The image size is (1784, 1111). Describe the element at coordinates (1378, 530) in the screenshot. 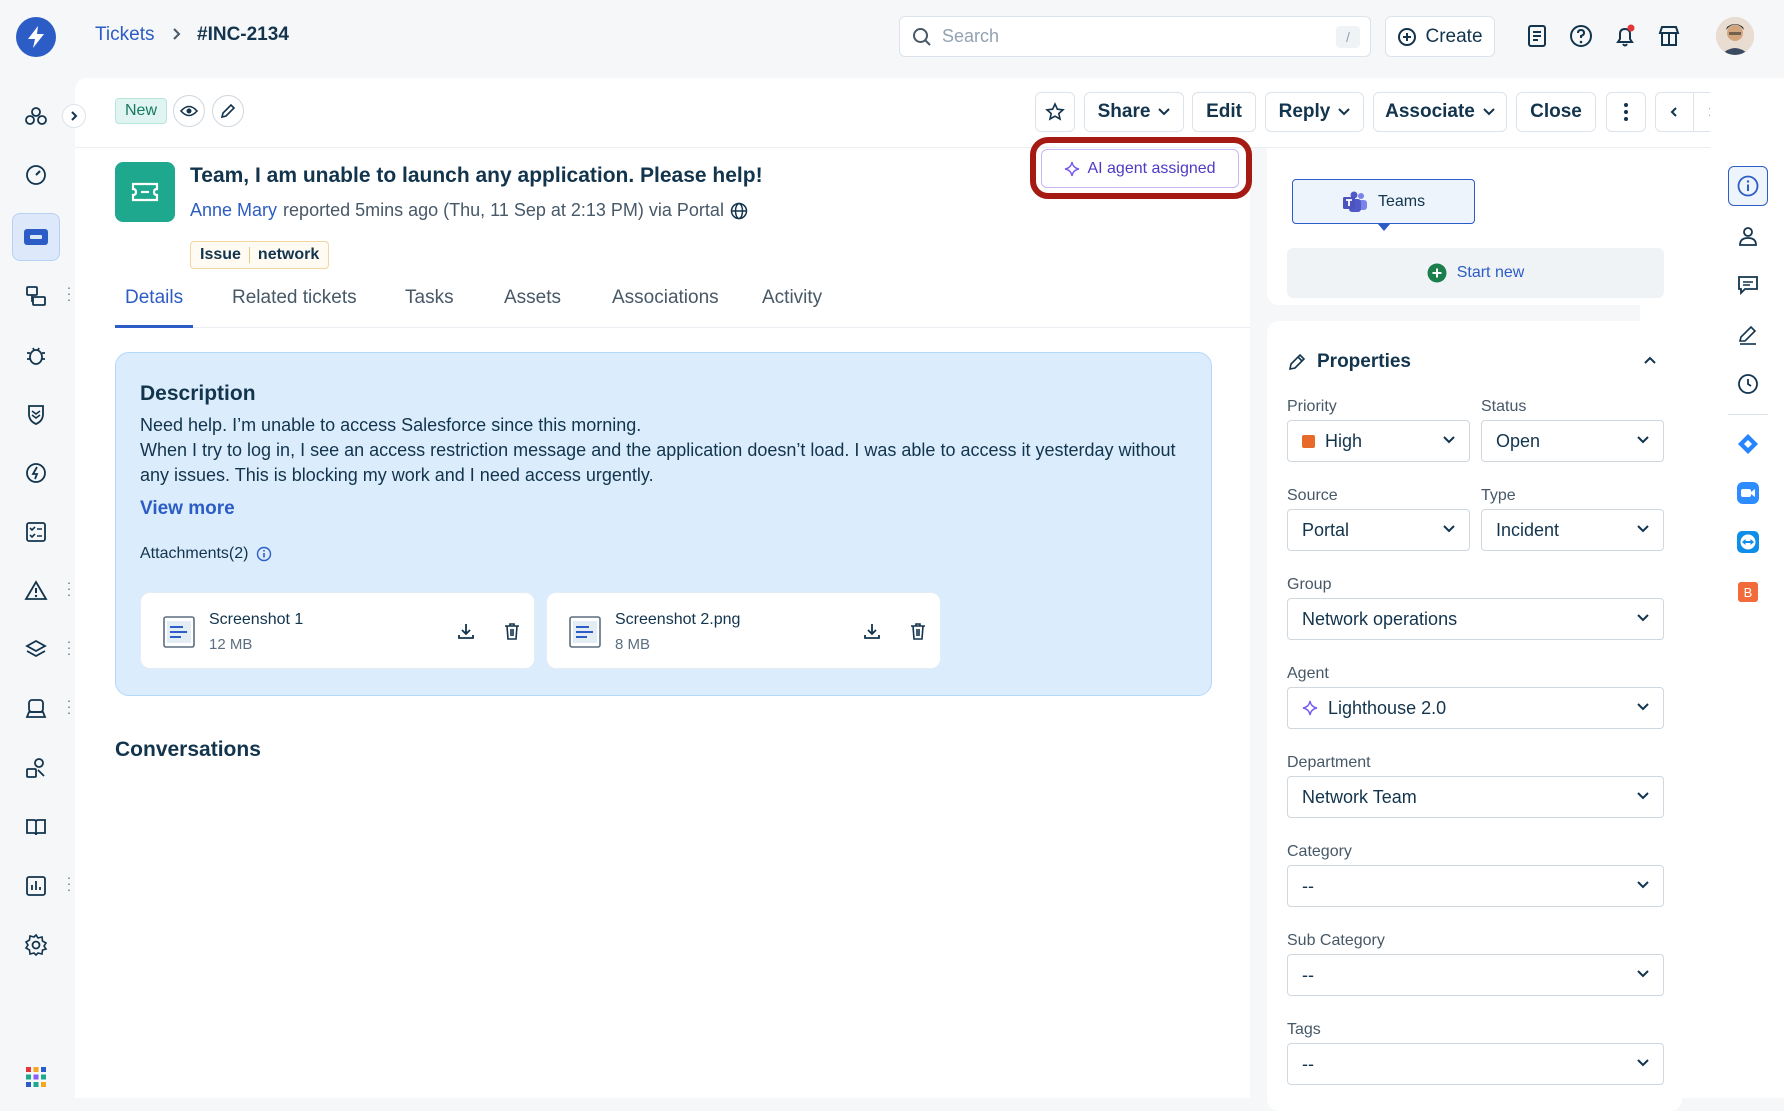

I see `source-select: Portal` at that location.